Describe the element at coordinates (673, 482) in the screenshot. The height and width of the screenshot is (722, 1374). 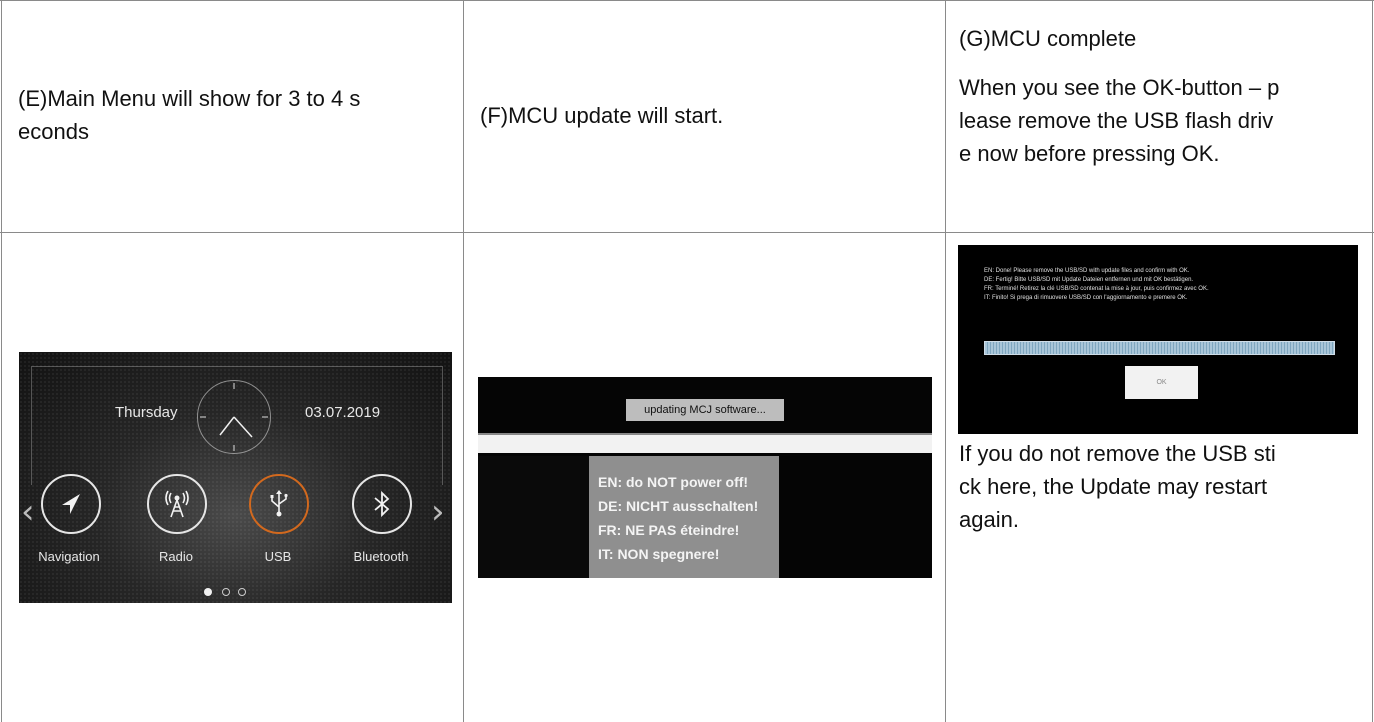
I see `warning-en: EN: do NOT power off!` at that location.